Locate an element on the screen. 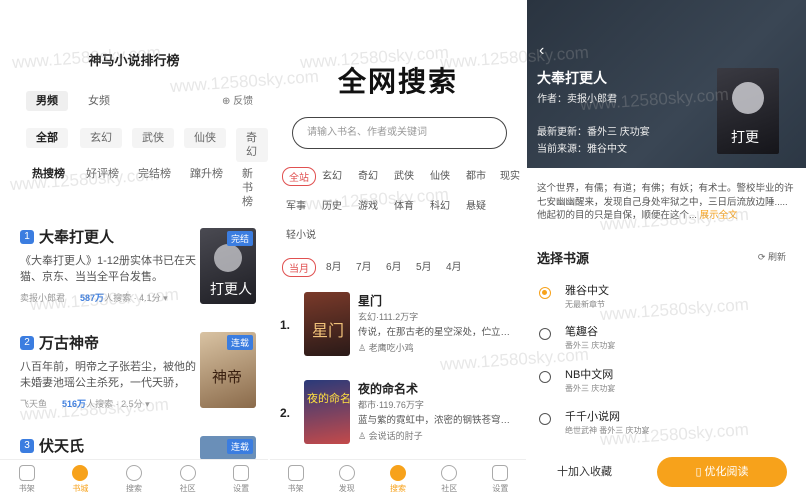 The height and width of the screenshot is (499, 806). tab-male: 男频 is located at coordinates (47, 101).